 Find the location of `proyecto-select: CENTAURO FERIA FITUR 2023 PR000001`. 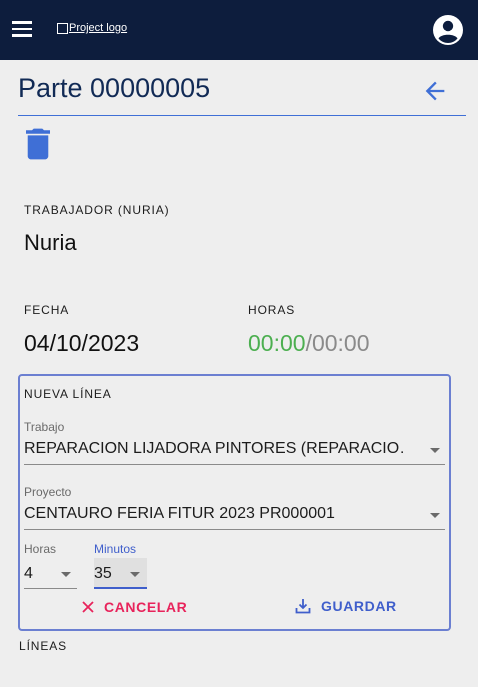

proyecto-select: CENTAURO FERIA FITUR 2023 PR000001 is located at coordinates (234, 515).